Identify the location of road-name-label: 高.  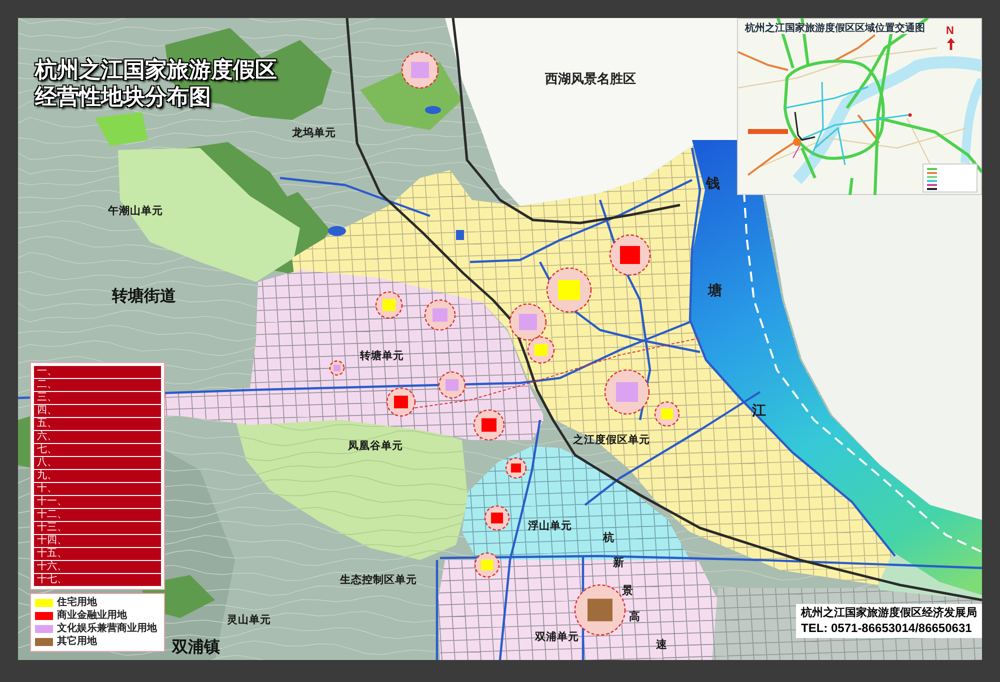
(634, 617).